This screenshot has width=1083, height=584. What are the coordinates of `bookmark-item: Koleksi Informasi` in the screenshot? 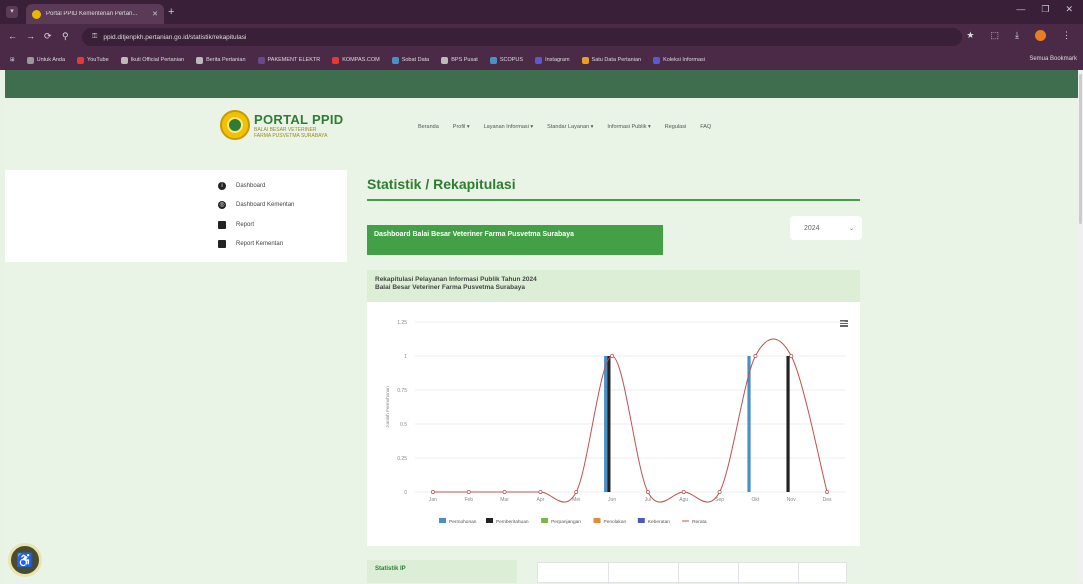 It's located at (679, 60).